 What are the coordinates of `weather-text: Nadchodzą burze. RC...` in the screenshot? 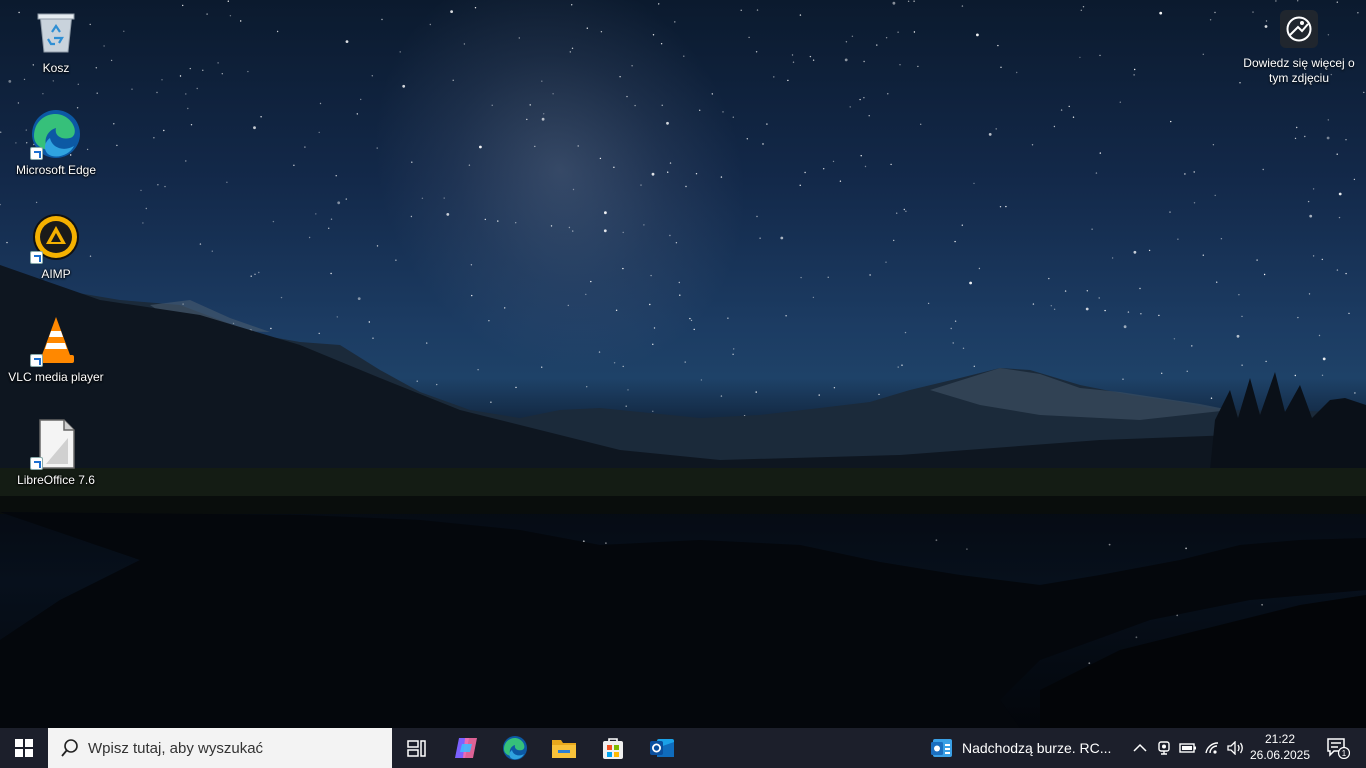 It's located at (1037, 748).